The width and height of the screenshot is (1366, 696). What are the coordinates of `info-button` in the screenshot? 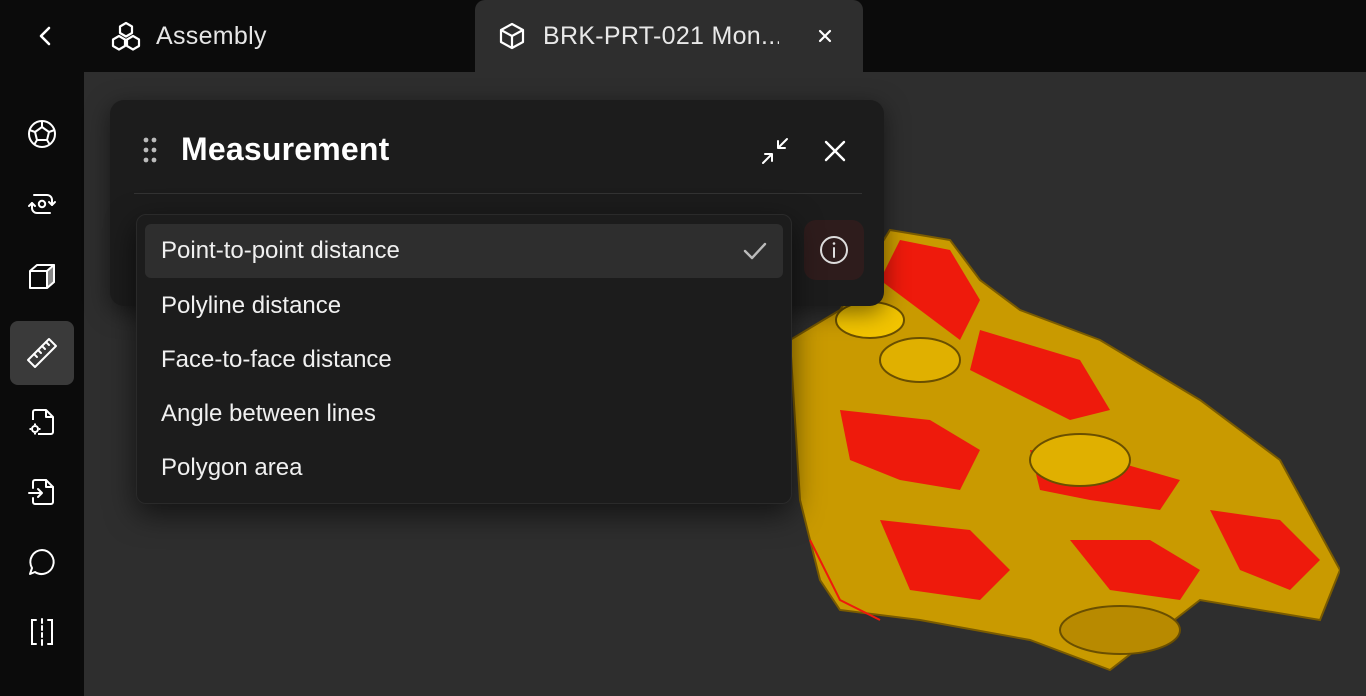 It's located at (834, 250).